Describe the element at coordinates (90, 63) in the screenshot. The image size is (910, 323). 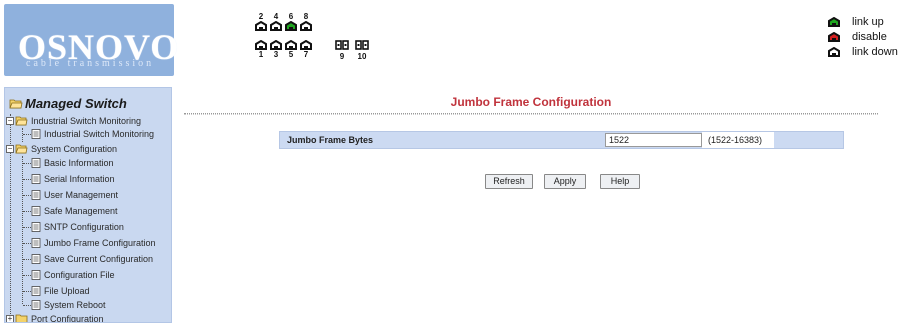
I see `logo-subtitle: cable transmission` at that location.